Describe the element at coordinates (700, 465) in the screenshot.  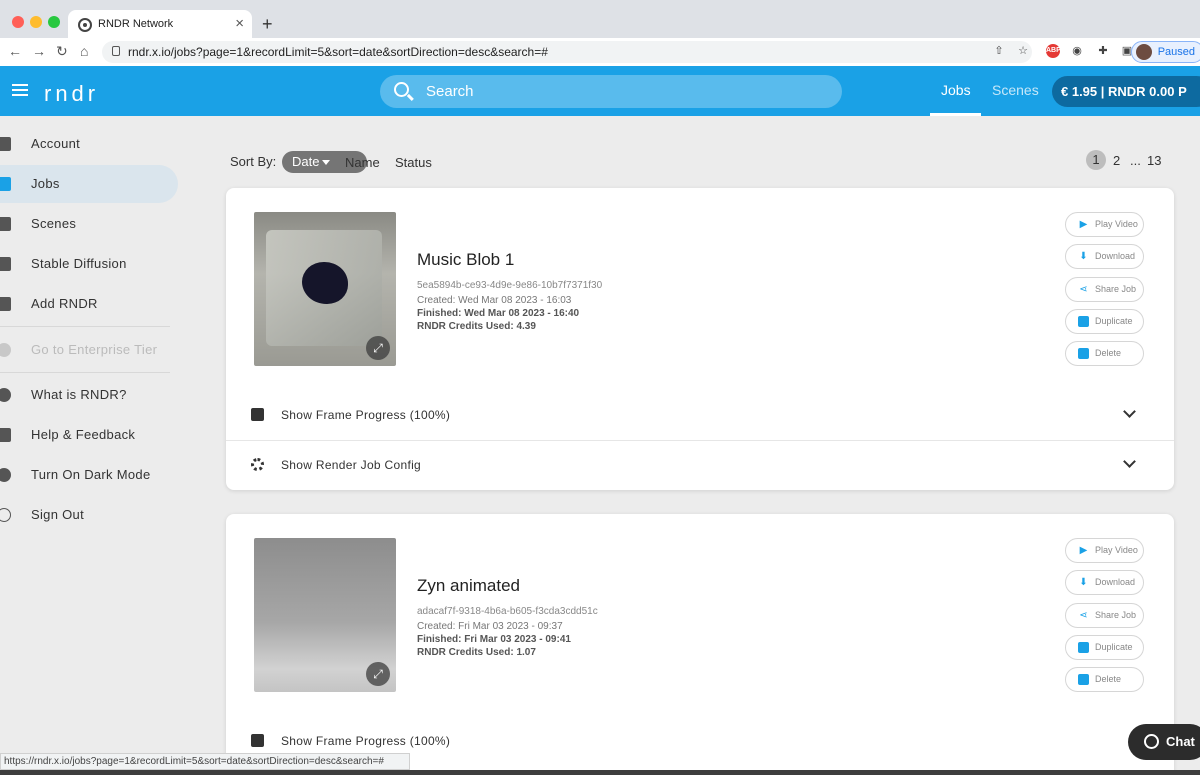
I see `render-config-expander: Show Render Job Config` at that location.